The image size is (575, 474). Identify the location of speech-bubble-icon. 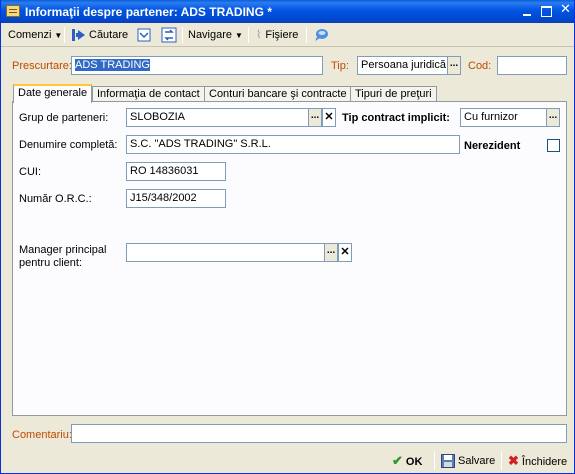
(321, 35).